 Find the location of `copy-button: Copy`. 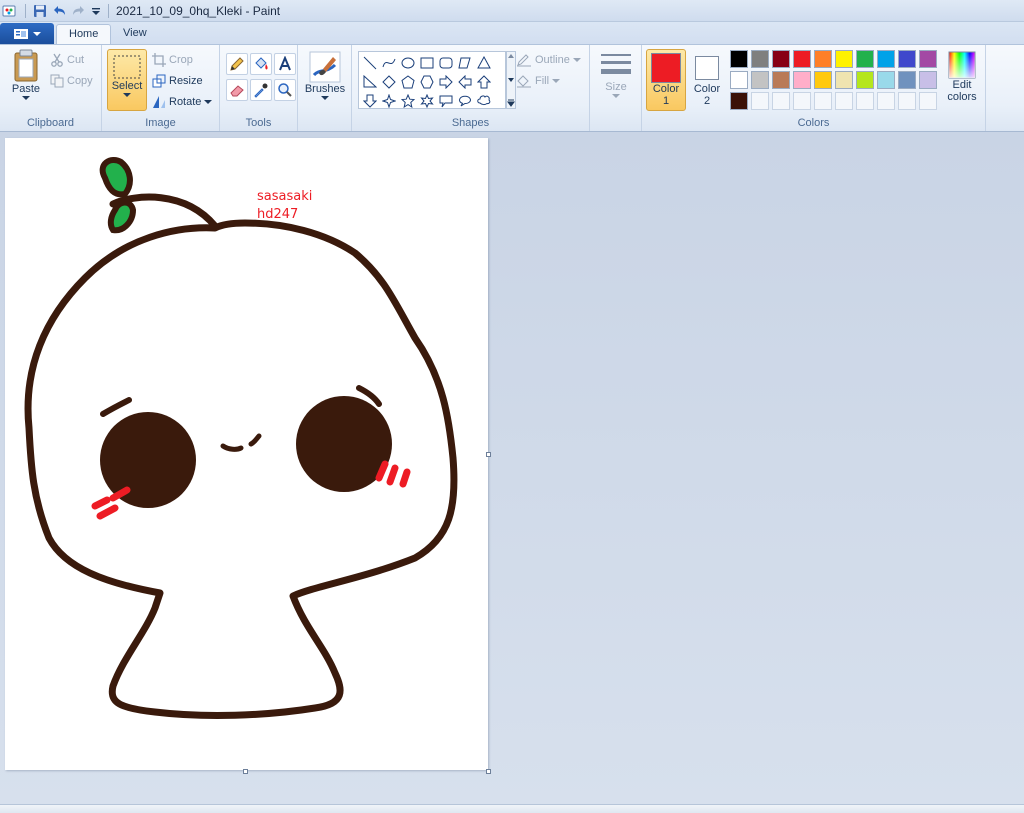

copy-button: Copy is located at coordinates (71, 81).